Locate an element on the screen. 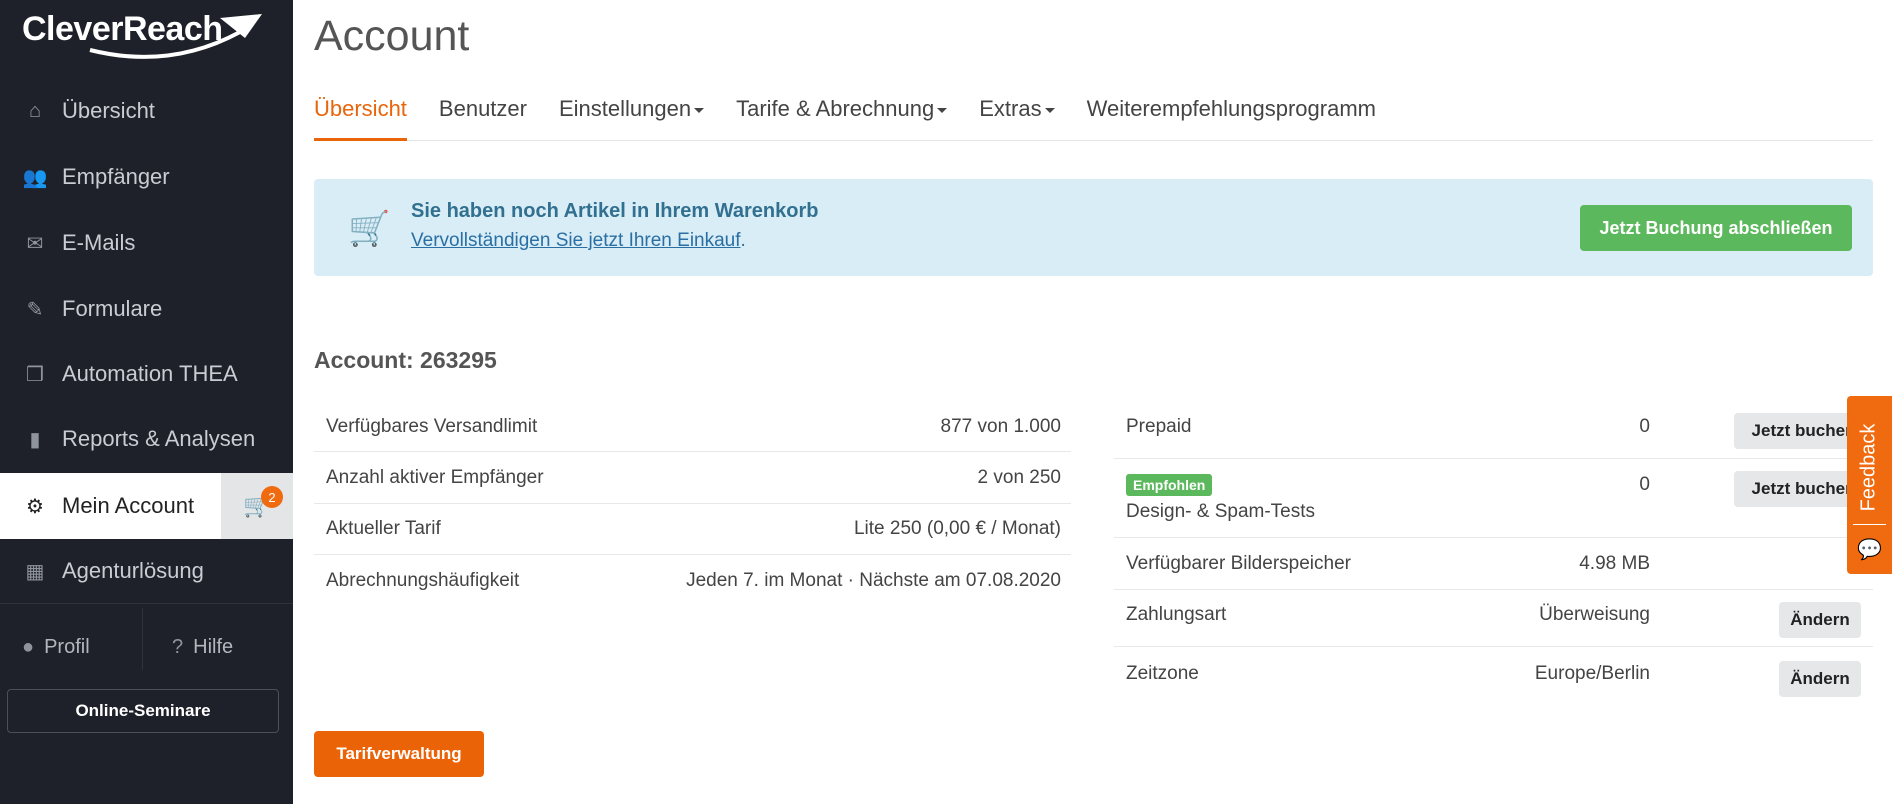 The width and height of the screenshot is (1892, 804). logo: CleverReach is located at coordinates (142, 34).